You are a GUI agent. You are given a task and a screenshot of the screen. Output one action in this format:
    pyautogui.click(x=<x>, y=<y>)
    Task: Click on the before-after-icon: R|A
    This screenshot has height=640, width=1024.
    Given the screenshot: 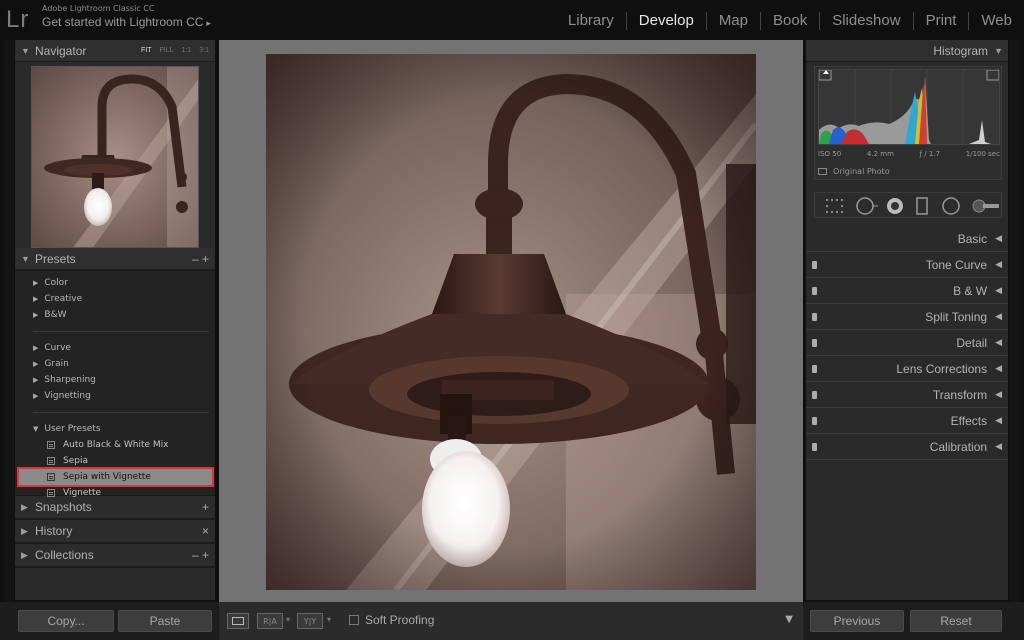 What is the action you would take?
    pyautogui.click(x=270, y=621)
    